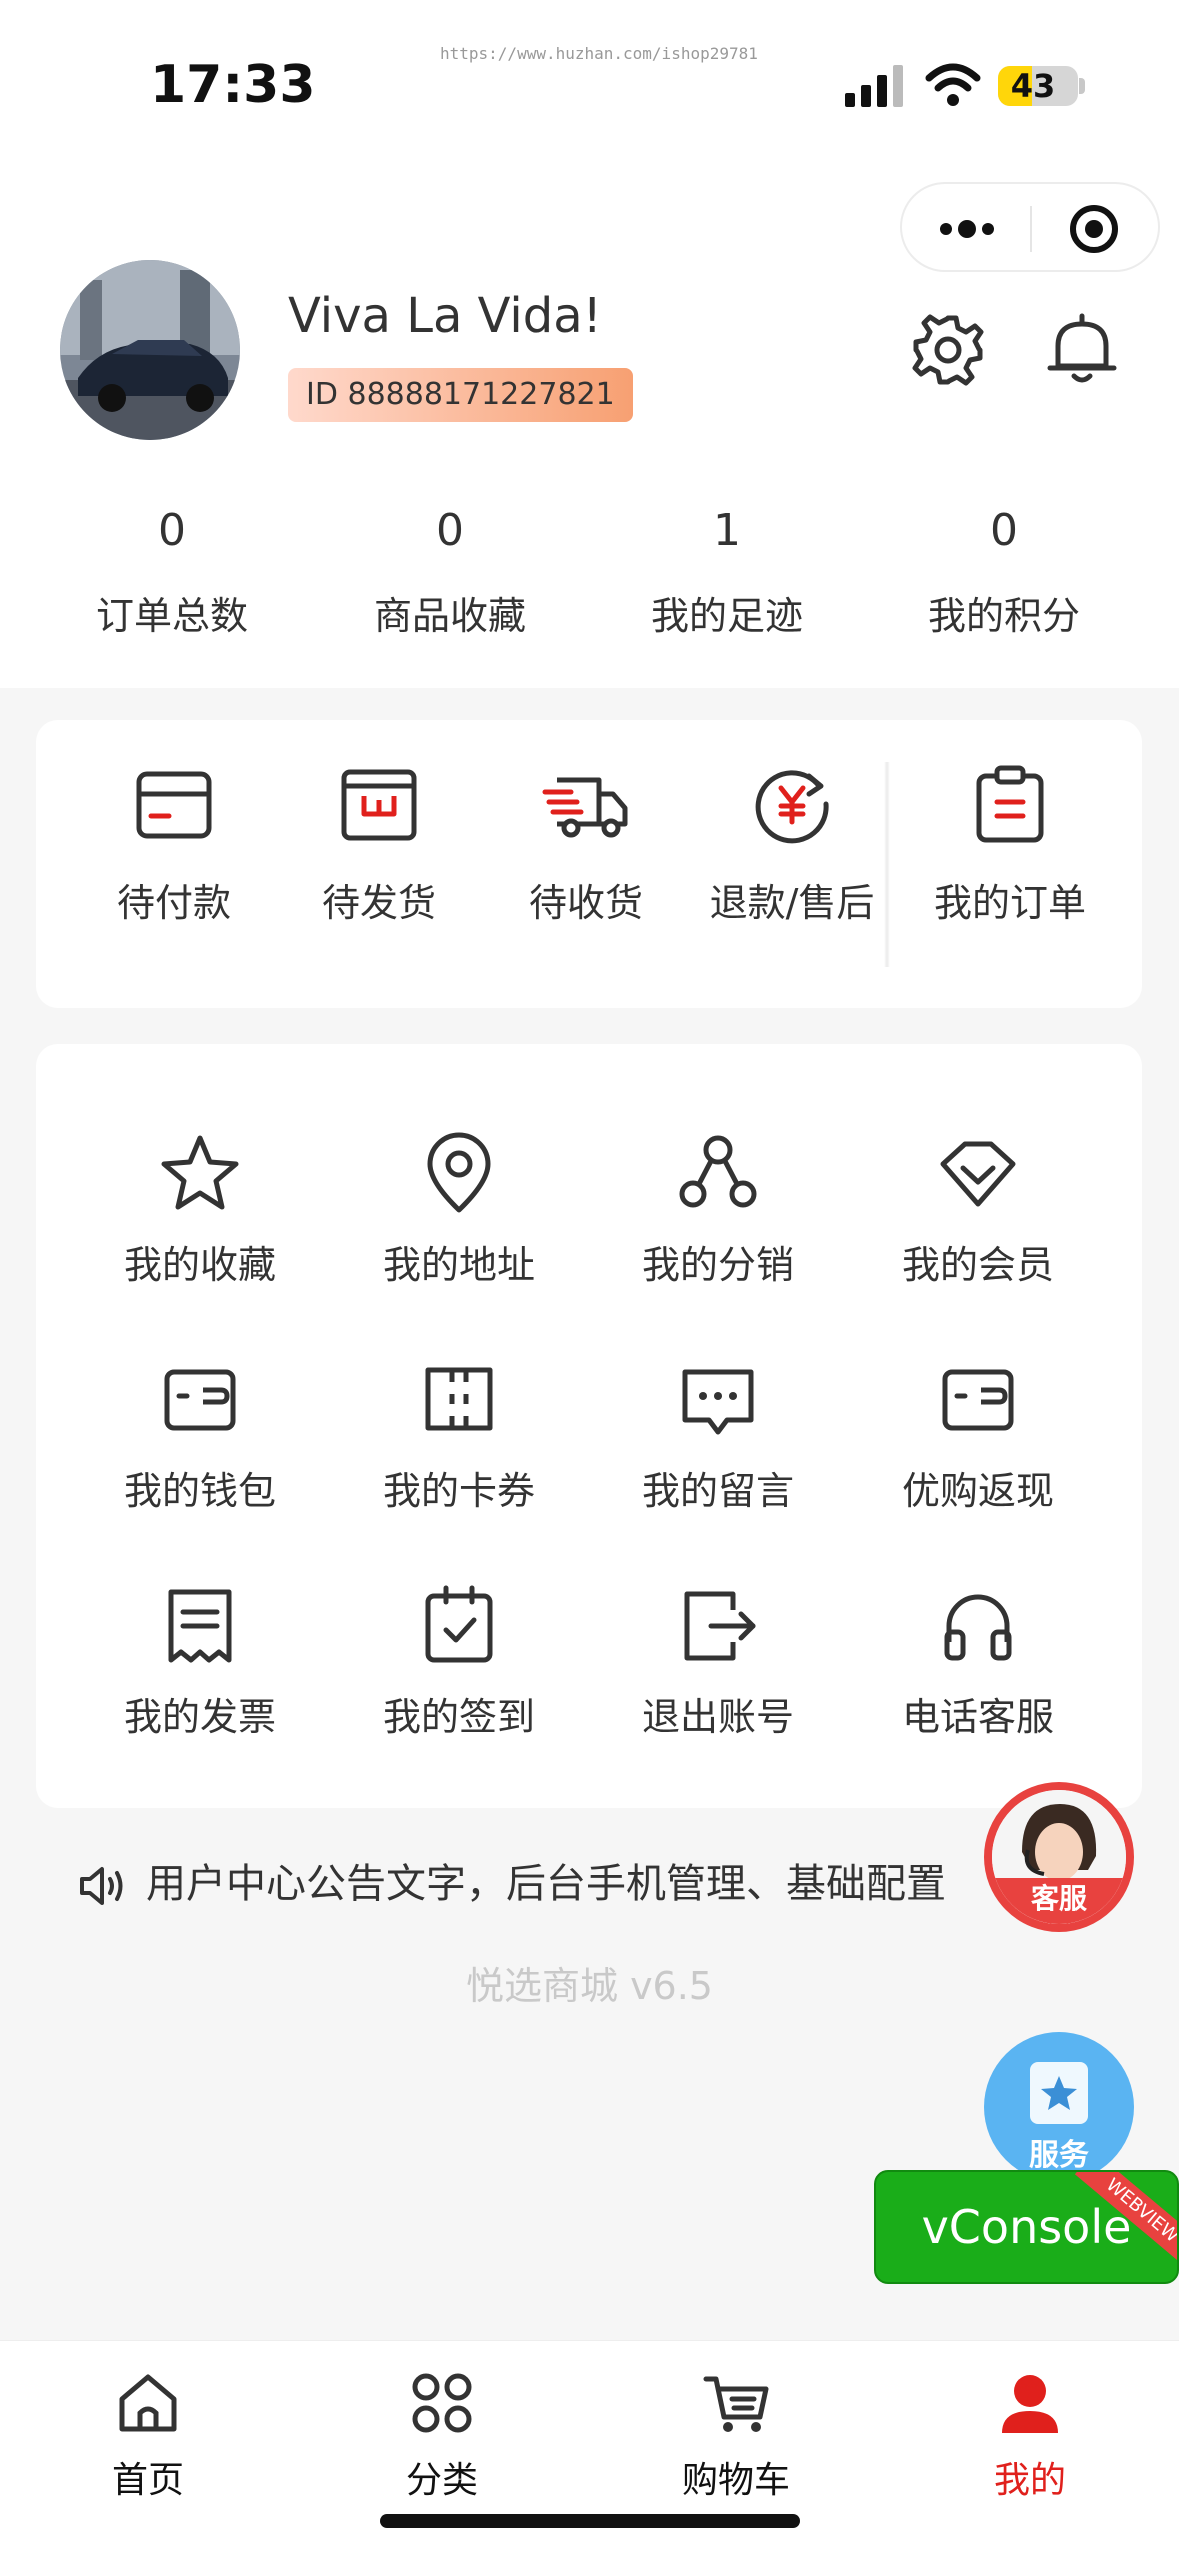  Describe the element at coordinates (1004, 572) in the screenshot. I see `stat-points: 0 我的积分` at that location.